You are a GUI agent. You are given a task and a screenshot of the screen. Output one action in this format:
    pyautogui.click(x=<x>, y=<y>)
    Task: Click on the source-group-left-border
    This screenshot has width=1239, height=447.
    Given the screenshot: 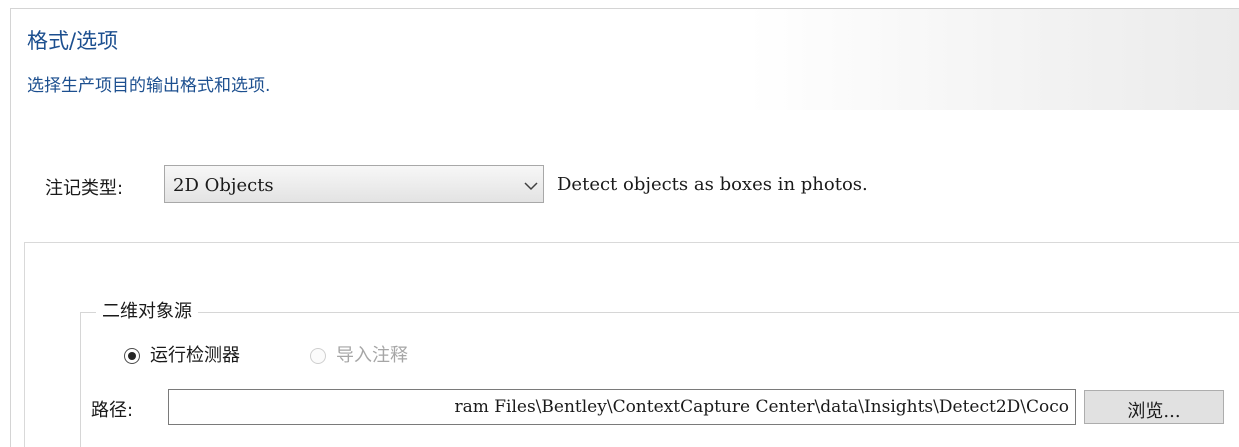 What is the action you would take?
    pyautogui.click(x=80, y=379)
    